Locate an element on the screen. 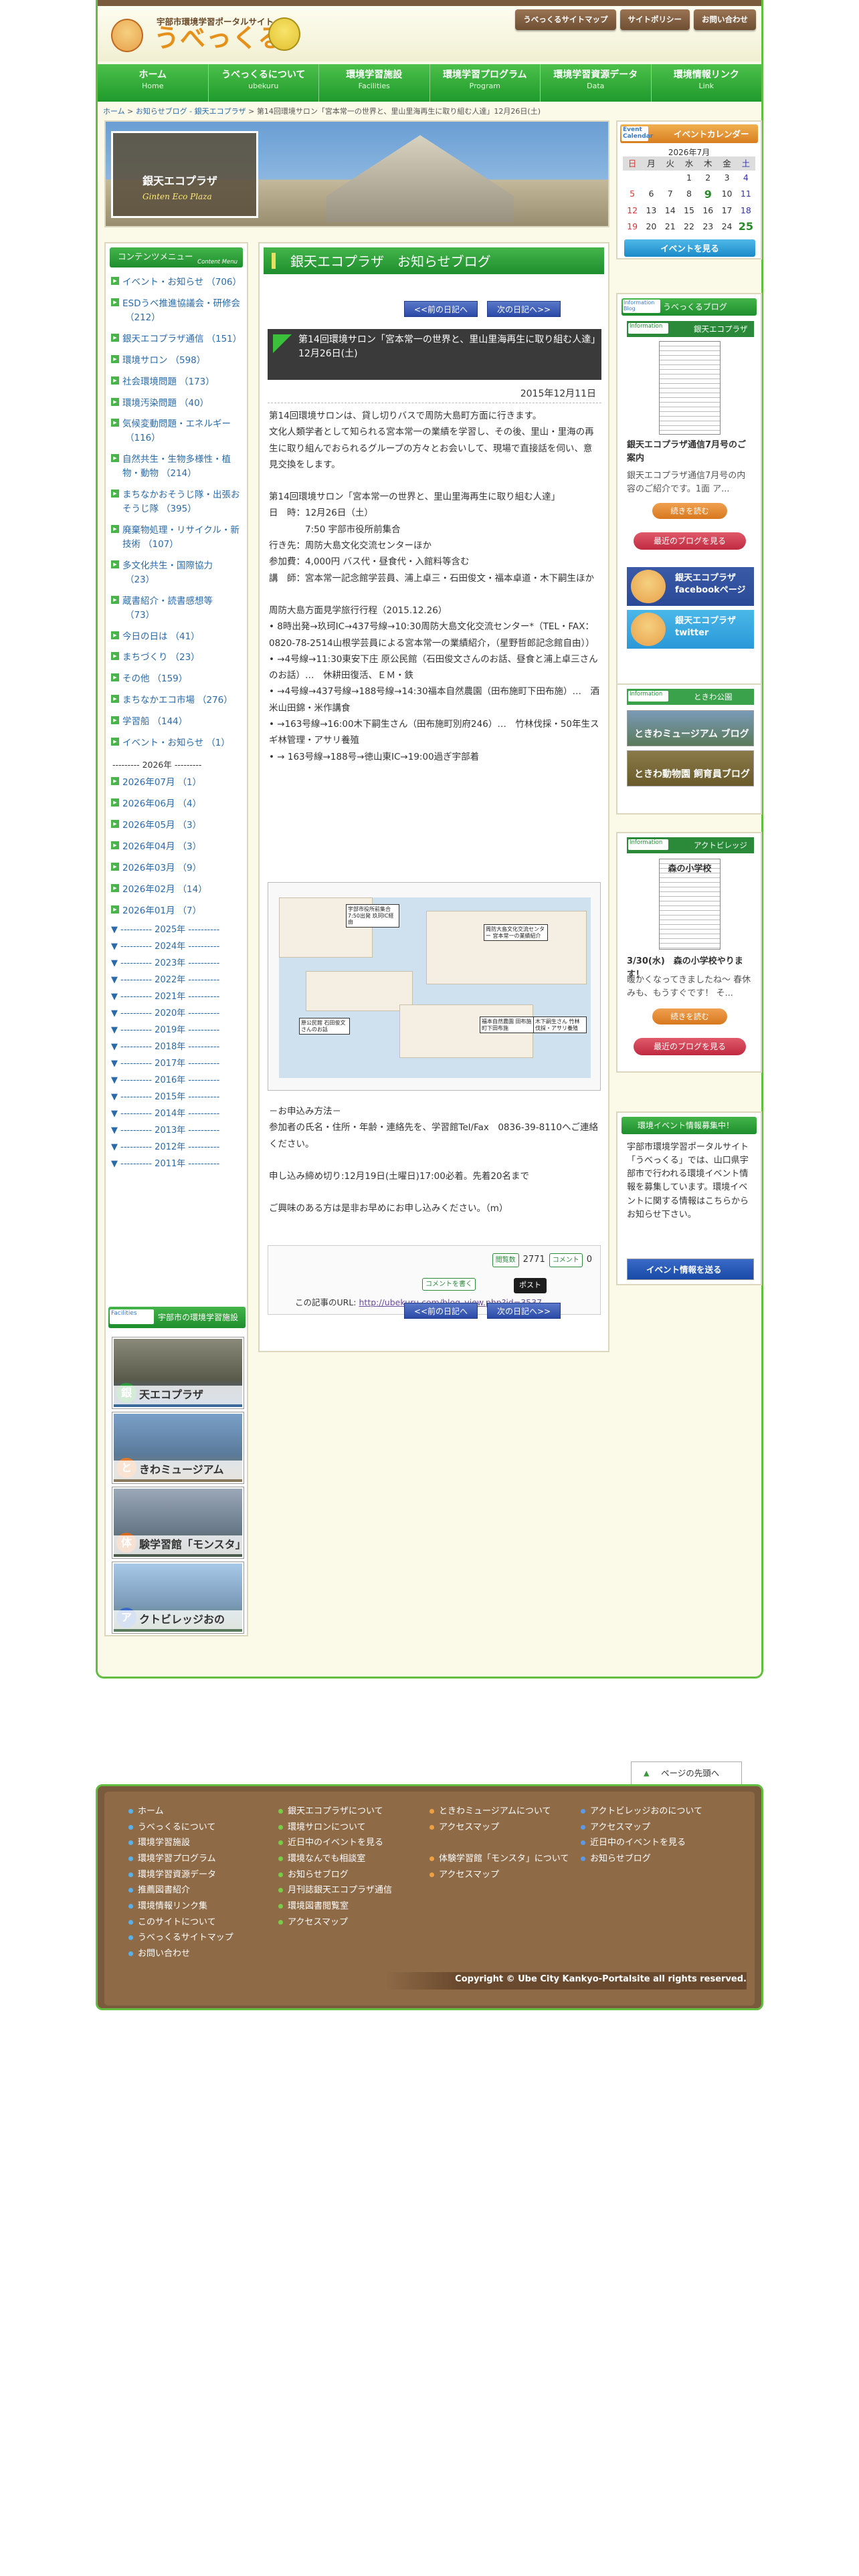  calendar-day-event: 25 is located at coordinates (746, 226).